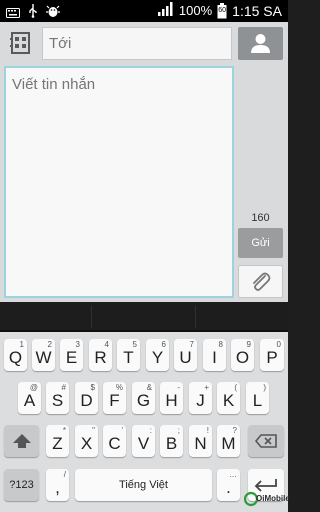 The height and width of the screenshot is (512, 320). Describe the element at coordinates (29, 398) in the screenshot. I see `key-a: @ A` at that location.